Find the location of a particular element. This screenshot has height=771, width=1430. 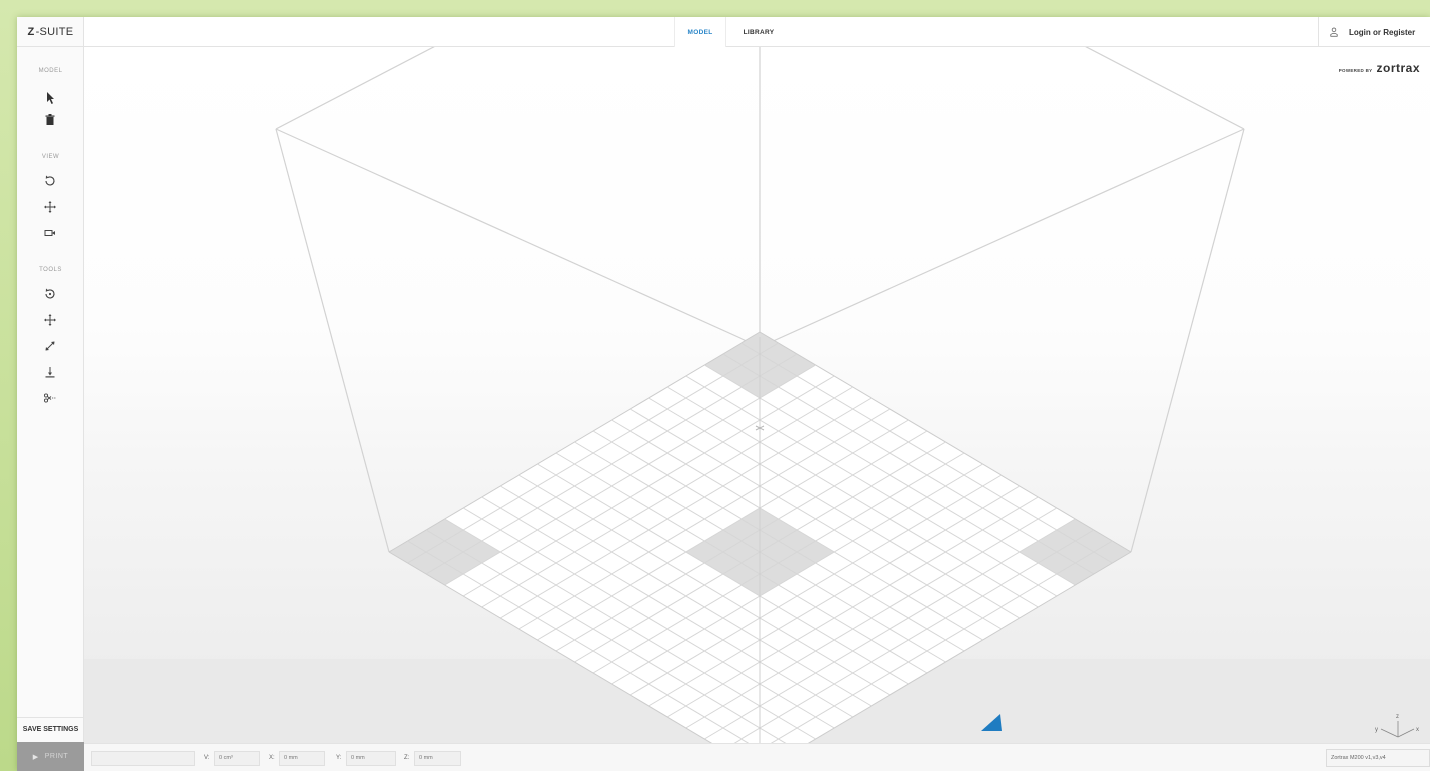

lay-flat-icon is located at coordinates (50, 372).